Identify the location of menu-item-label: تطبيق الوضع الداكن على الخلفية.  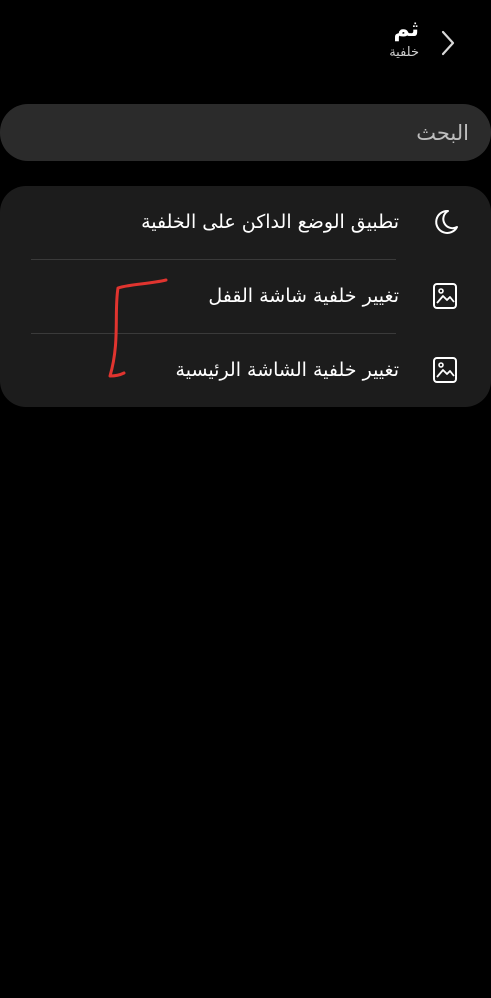
(270, 222).